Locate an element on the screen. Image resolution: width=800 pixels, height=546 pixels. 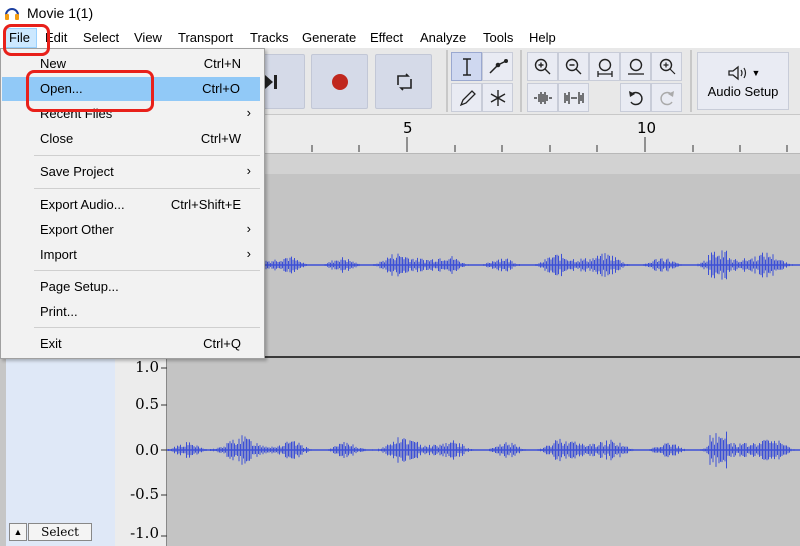
menu-item-label: Save Project is located at coordinates (77, 171).